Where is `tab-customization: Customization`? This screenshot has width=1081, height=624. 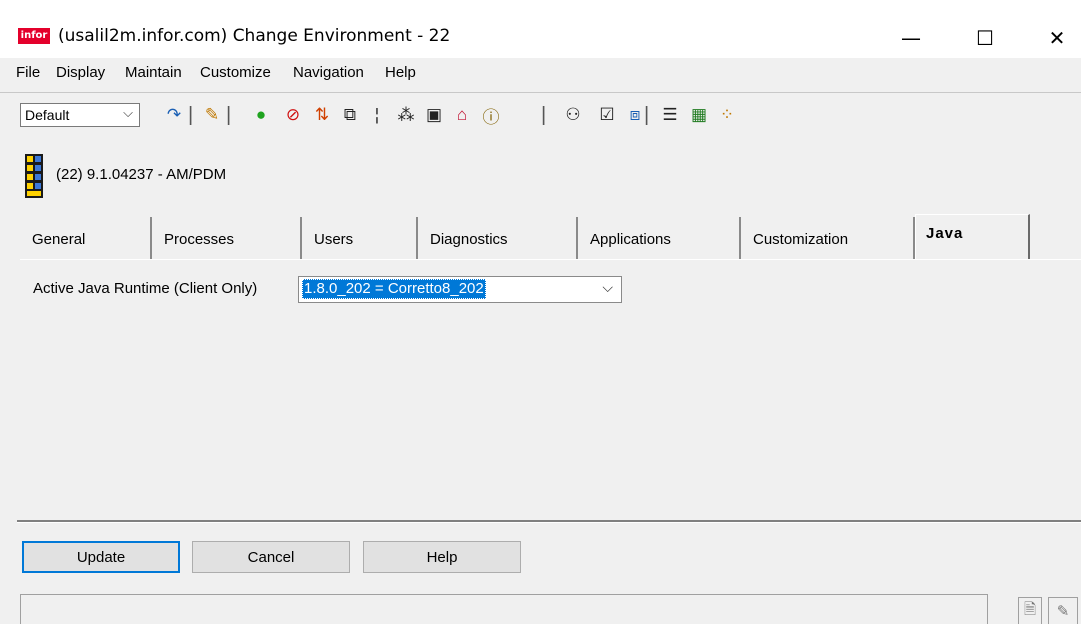
tab-customization: Customization is located at coordinates (828, 238).